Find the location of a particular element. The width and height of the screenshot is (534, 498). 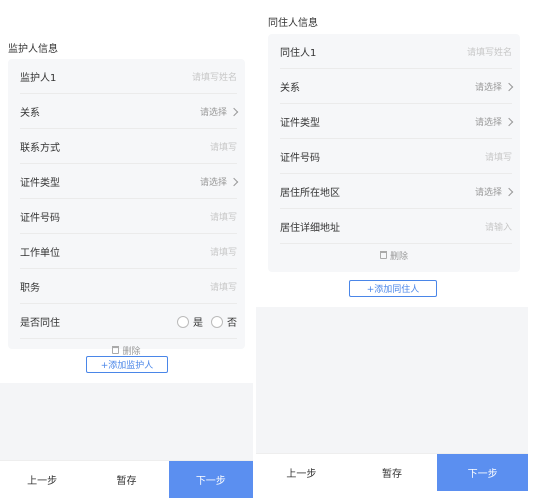

guardian-relation-select: 请选择 is located at coordinates (219, 111).